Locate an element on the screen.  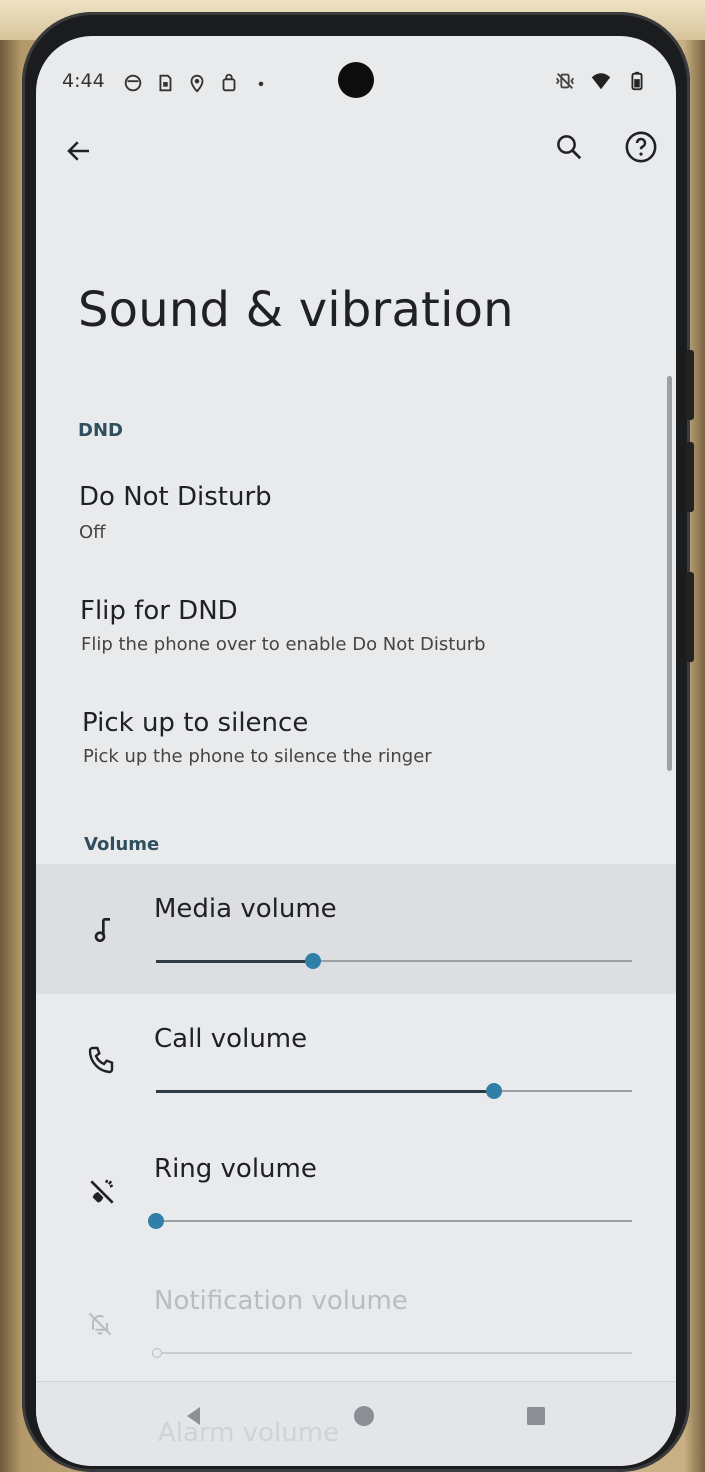
media-volume-thumb is located at coordinates (313, 961).